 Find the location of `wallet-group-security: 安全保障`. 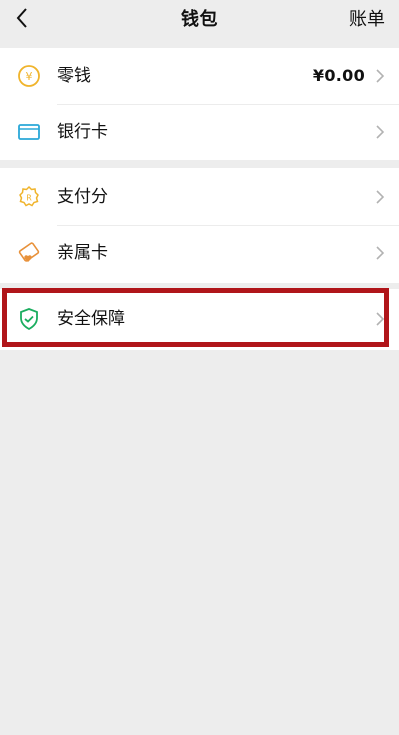

wallet-group-security: 安全保障 is located at coordinates (199, 319).